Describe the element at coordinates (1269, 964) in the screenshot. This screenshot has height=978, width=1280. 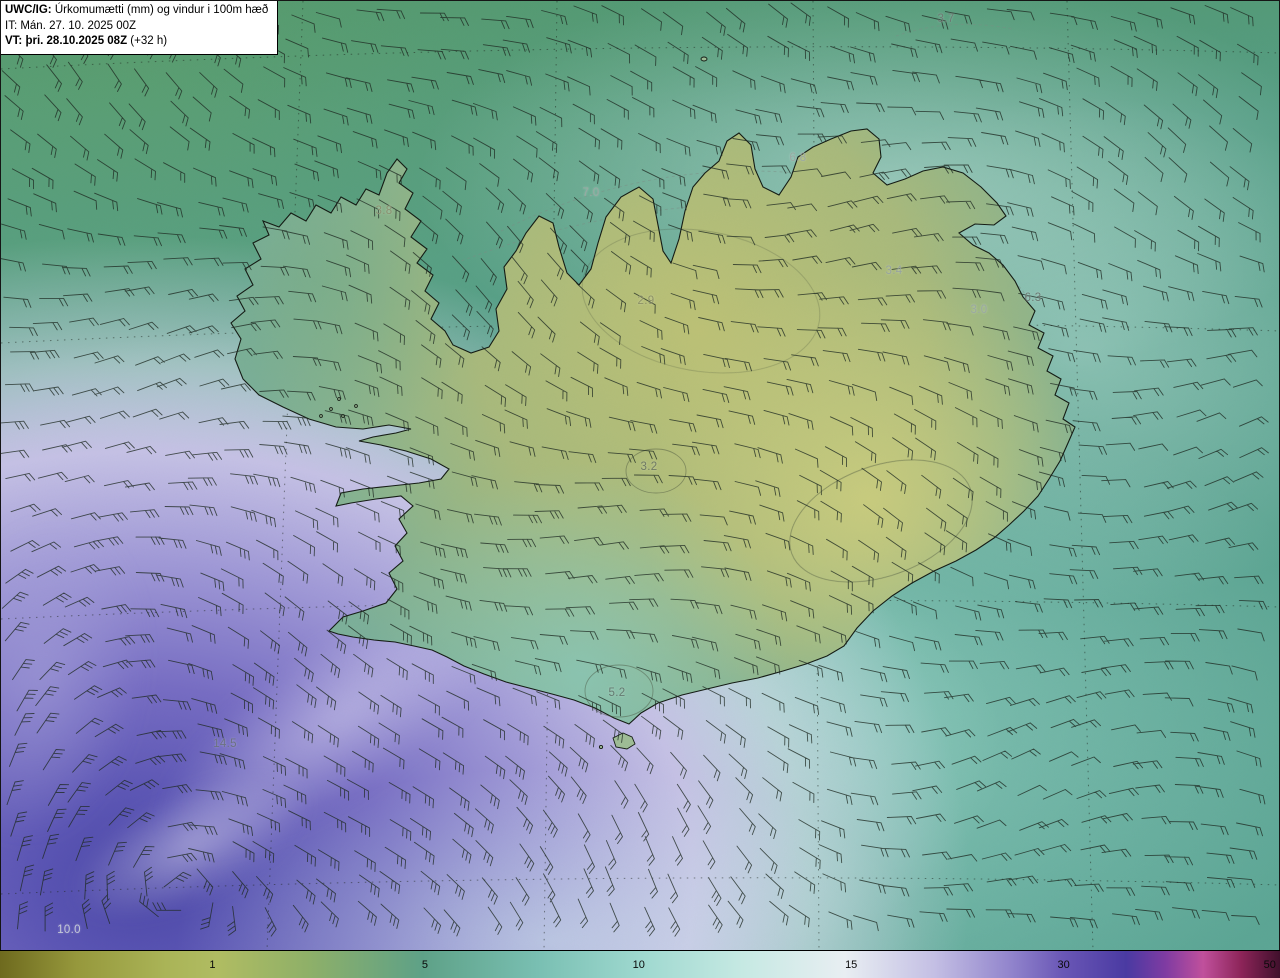
I see `colorbar-tick: 50` at that location.